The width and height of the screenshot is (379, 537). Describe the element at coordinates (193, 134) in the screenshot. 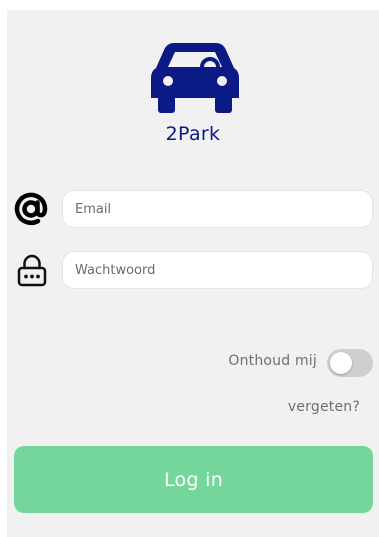

I see `brand-name: 2Park` at that location.